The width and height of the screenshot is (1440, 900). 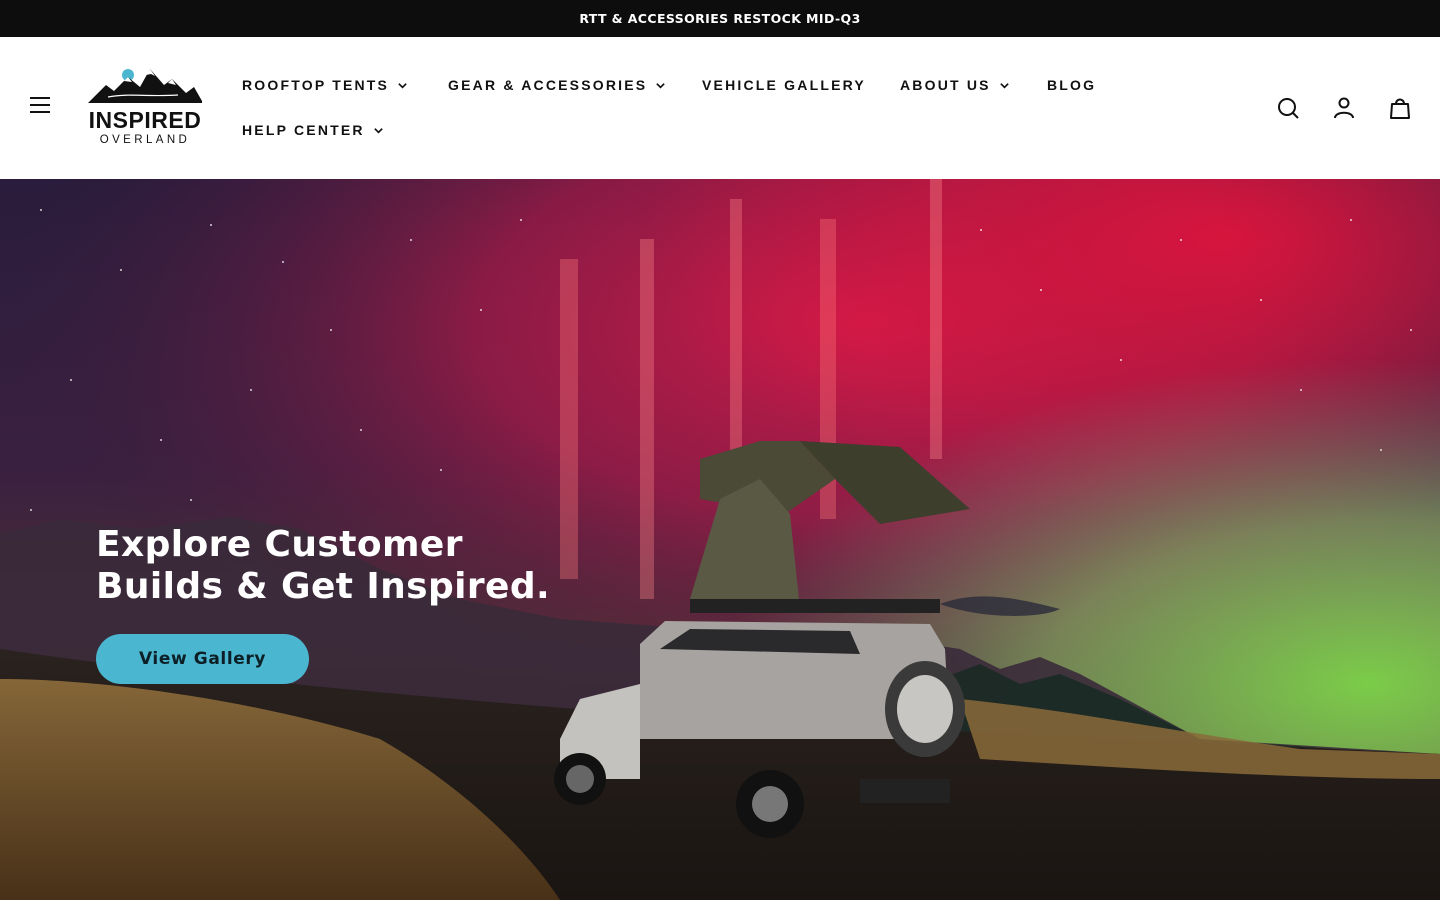 What do you see at coordinates (945, 85) in the screenshot?
I see `nav-item-label: ABOUT US` at bounding box center [945, 85].